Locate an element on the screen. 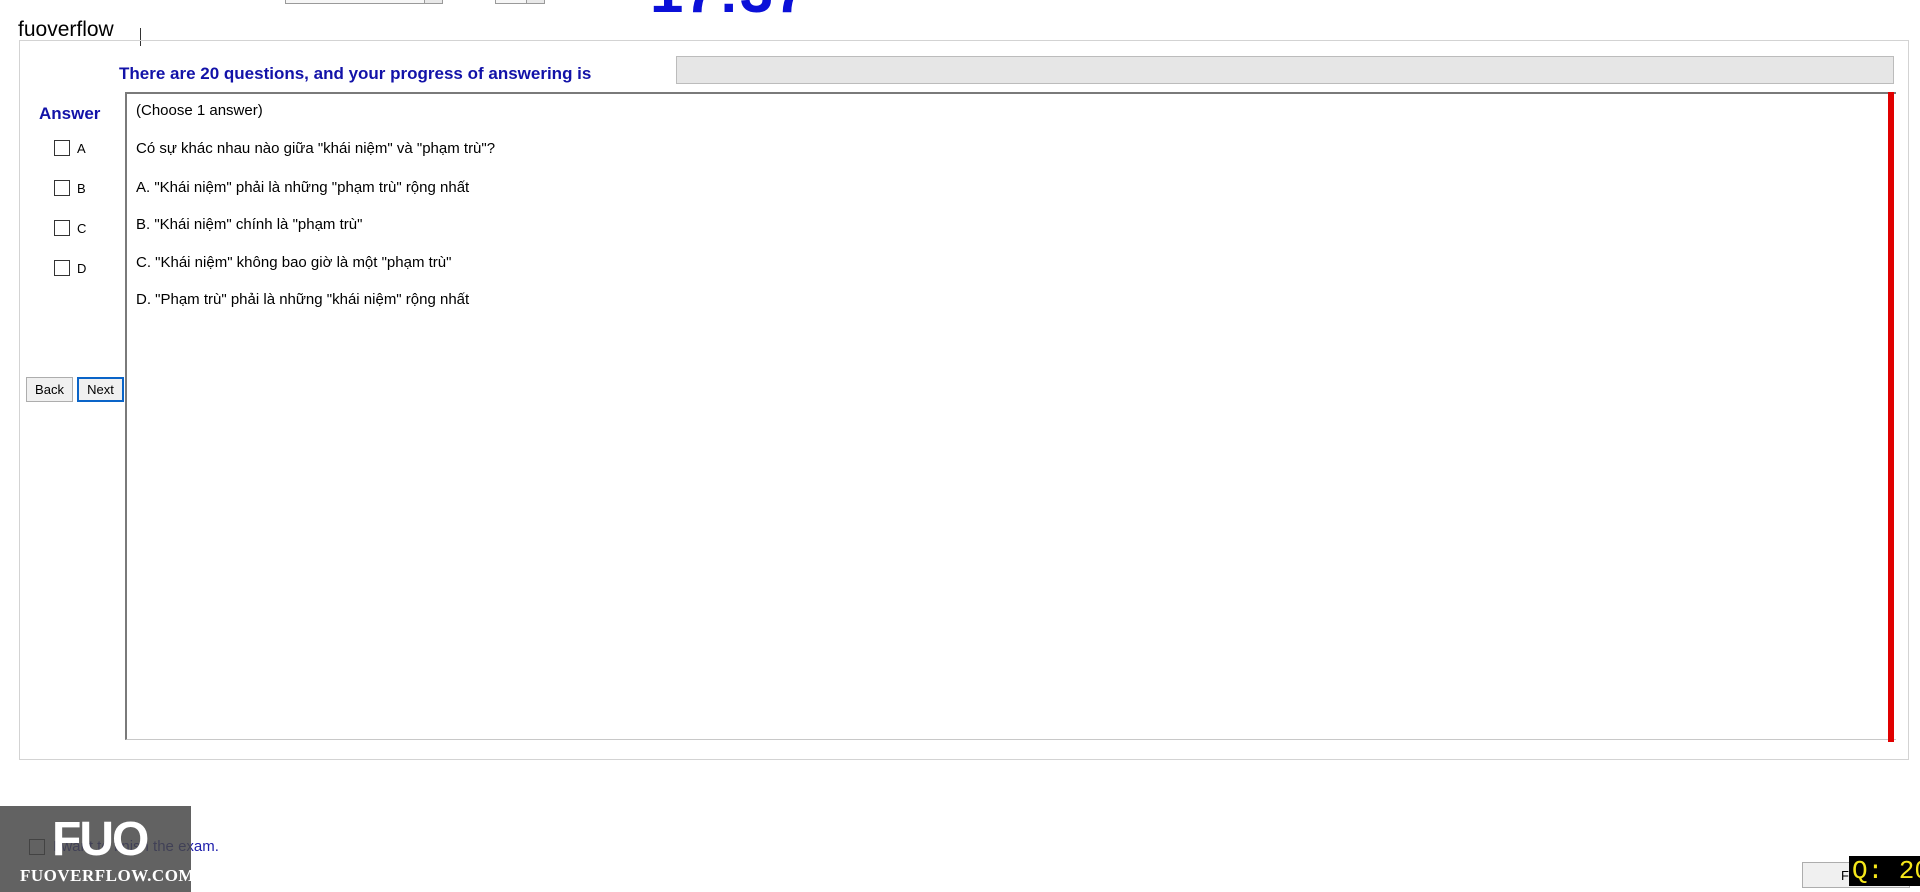 This screenshot has height=892, width=1920. logo-text: FUOVERFLOW.COM is located at coordinates (107, 875).